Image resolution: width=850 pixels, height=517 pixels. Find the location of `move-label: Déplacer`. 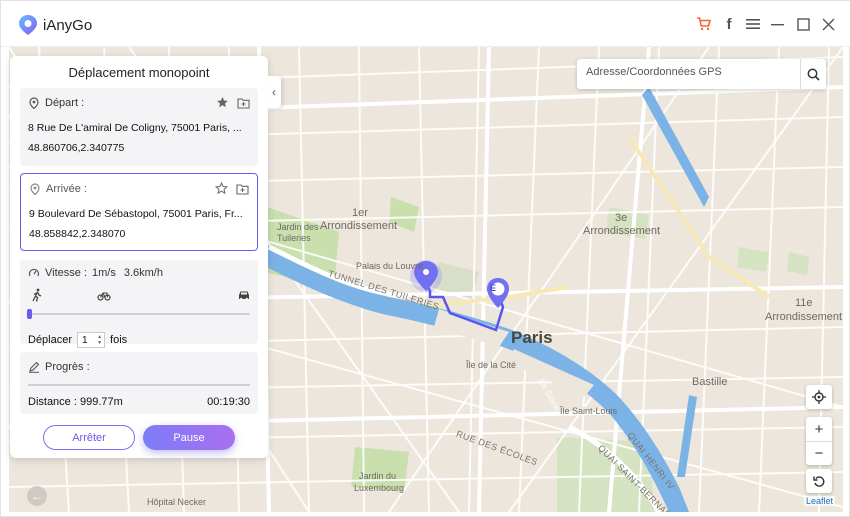

move-label: Déplacer is located at coordinates (50, 340).